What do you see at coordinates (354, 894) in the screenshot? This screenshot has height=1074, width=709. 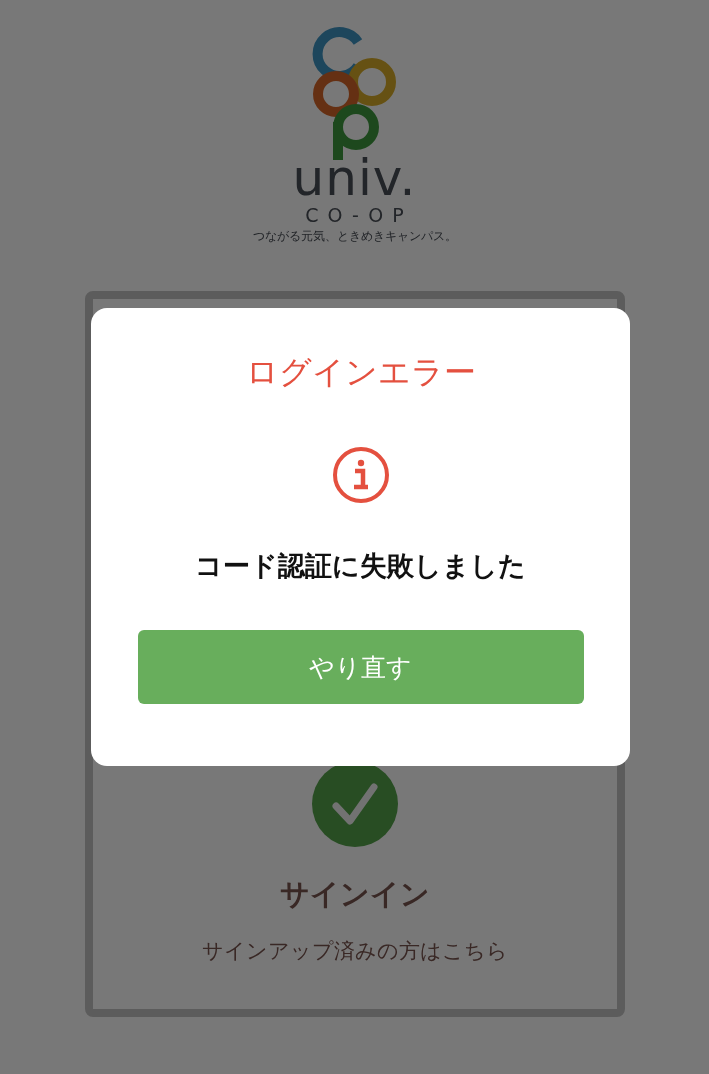 I see `signin-title: サインイン` at bounding box center [354, 894].